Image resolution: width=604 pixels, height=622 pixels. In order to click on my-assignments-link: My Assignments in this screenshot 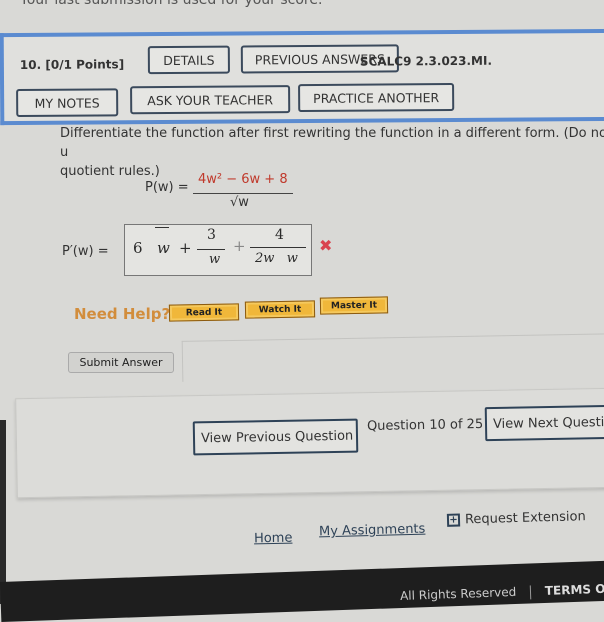, I will do `click(372, 531)`.